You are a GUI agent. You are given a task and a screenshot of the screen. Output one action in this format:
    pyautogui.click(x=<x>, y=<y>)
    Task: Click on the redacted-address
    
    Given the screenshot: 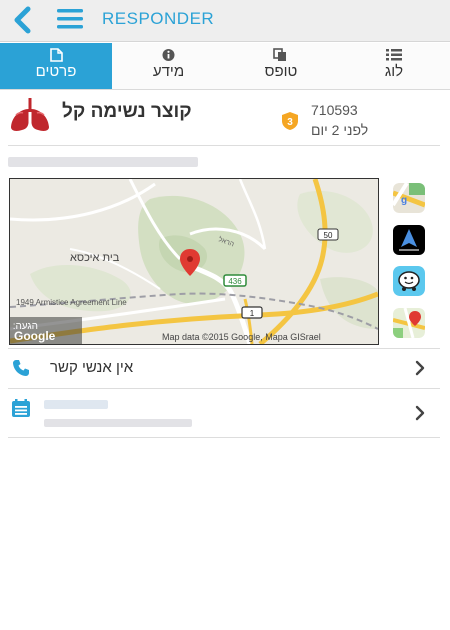 What is the action you would take?
    pyautogui.click(x=103, y=162)
    